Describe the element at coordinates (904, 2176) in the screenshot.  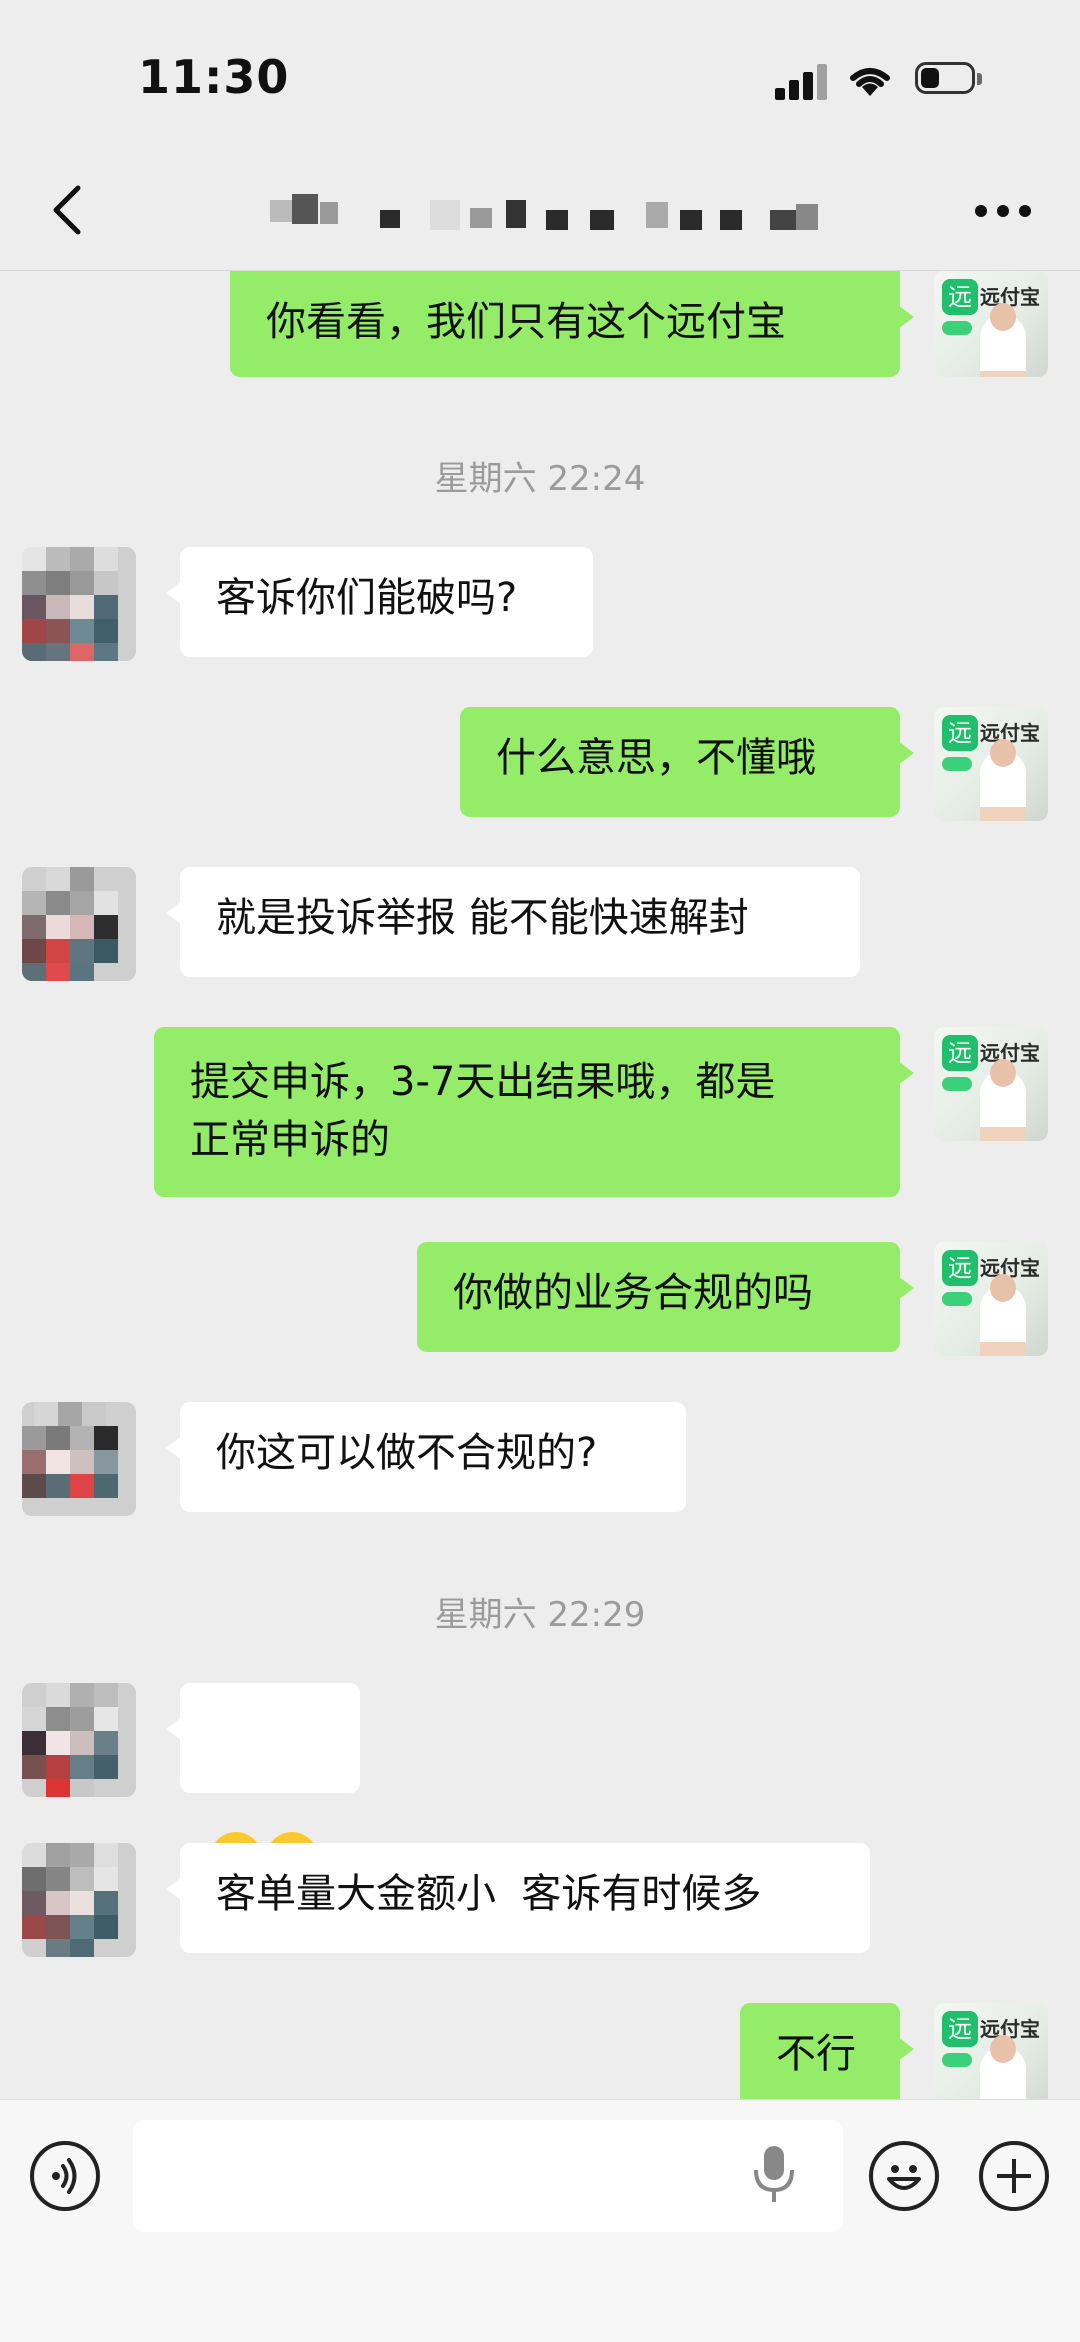
I see `emoji-icon` at that location.